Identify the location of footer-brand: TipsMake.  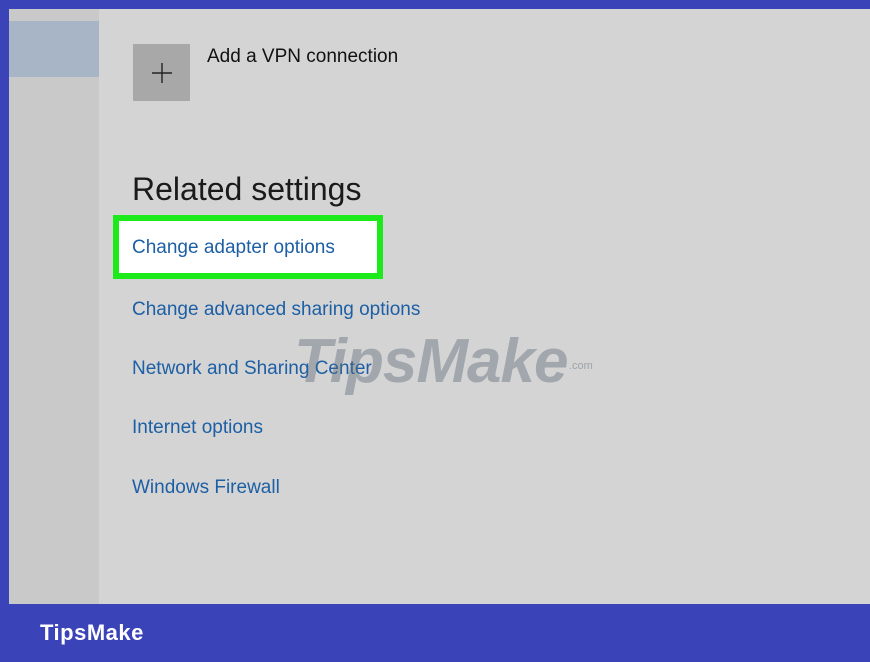
(92, 632).